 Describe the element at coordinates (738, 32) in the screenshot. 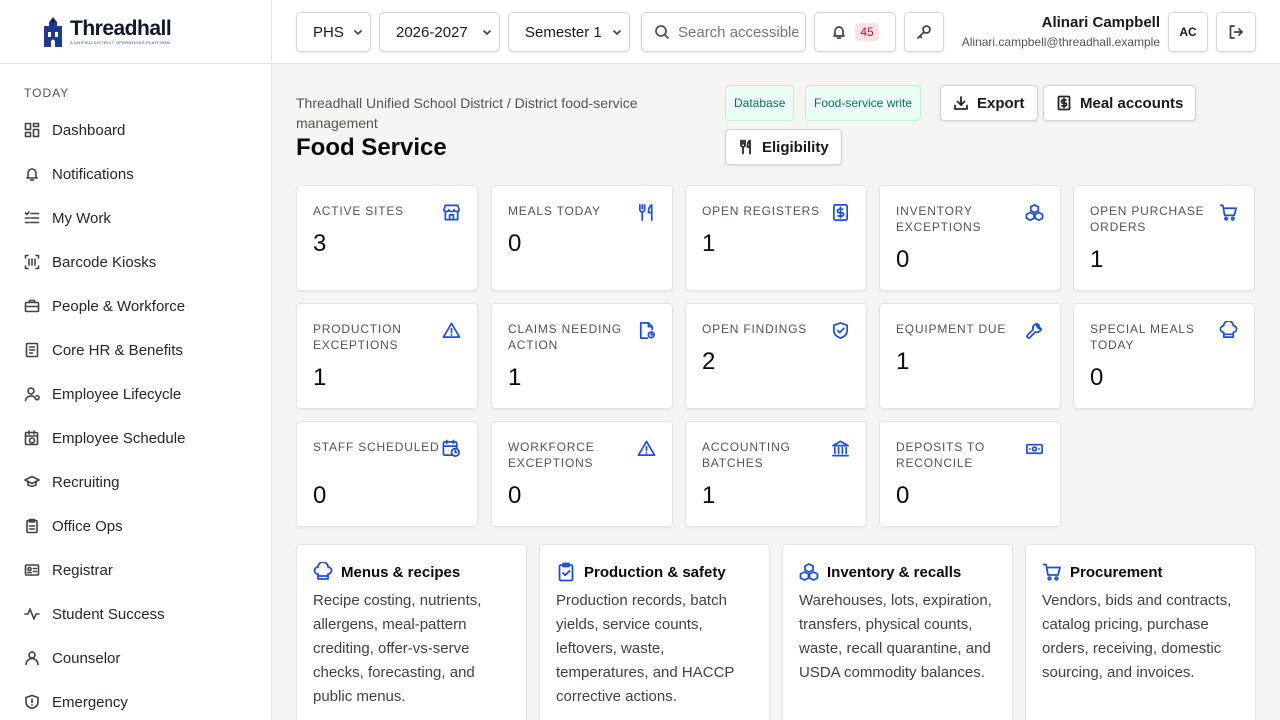

I see `search-input` at that location.